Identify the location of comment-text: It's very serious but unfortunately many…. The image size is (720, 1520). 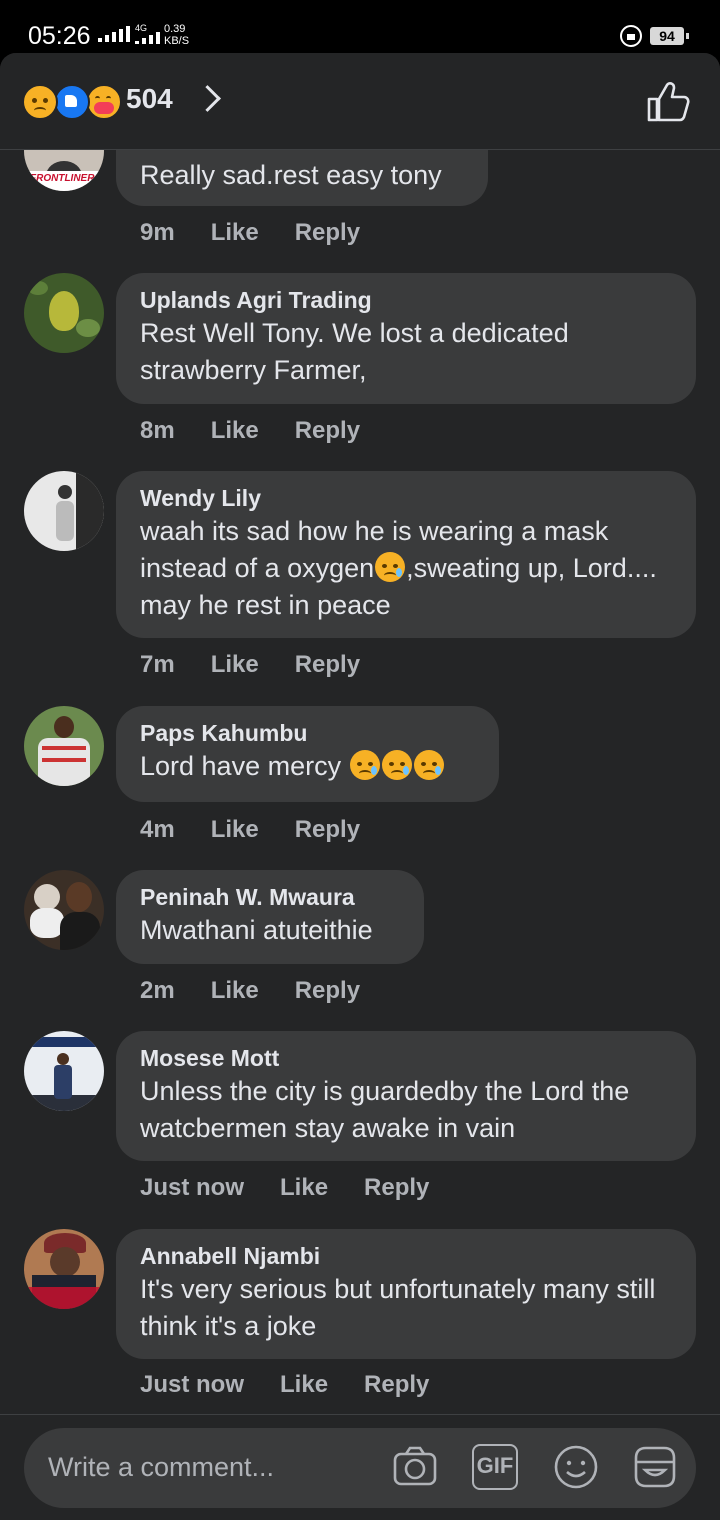
(398, 1307).